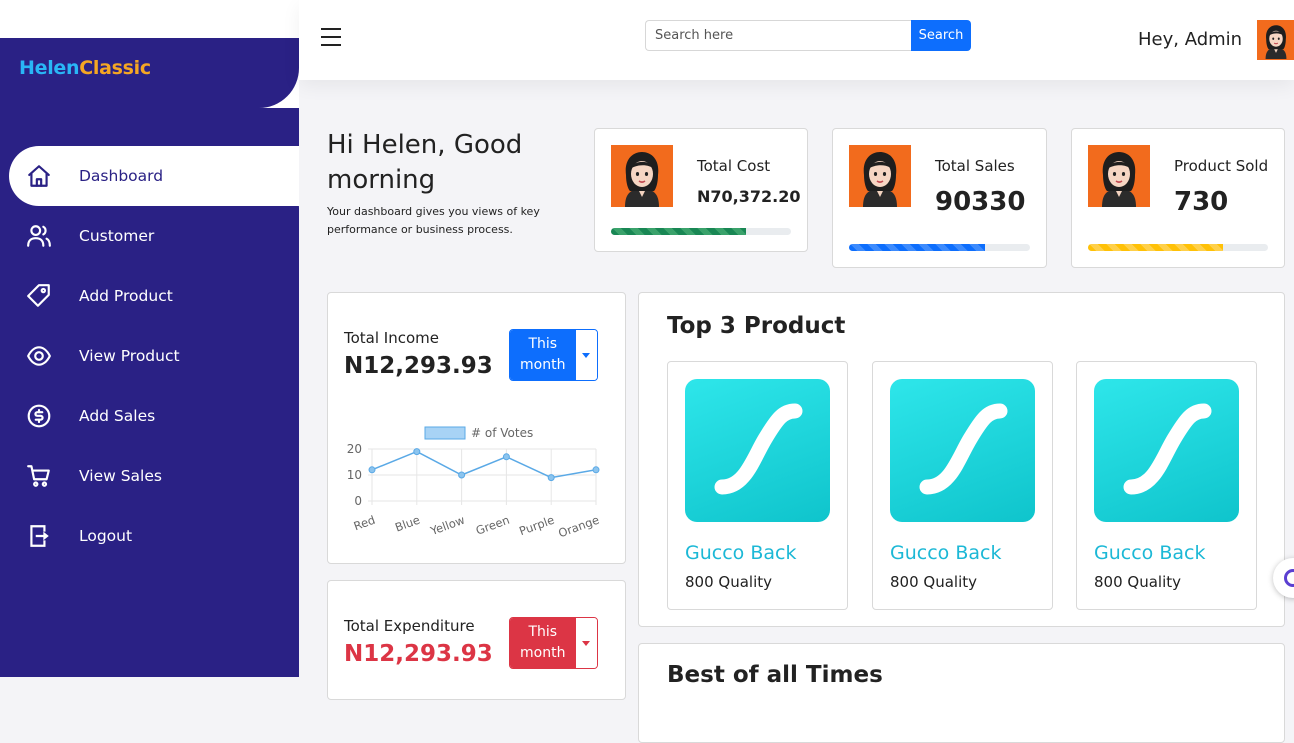  What do you see at coordinates (447, 526) in the screenshot?
I see `chart-x-tick-label: Yellow` at bounding box center [447, 526].